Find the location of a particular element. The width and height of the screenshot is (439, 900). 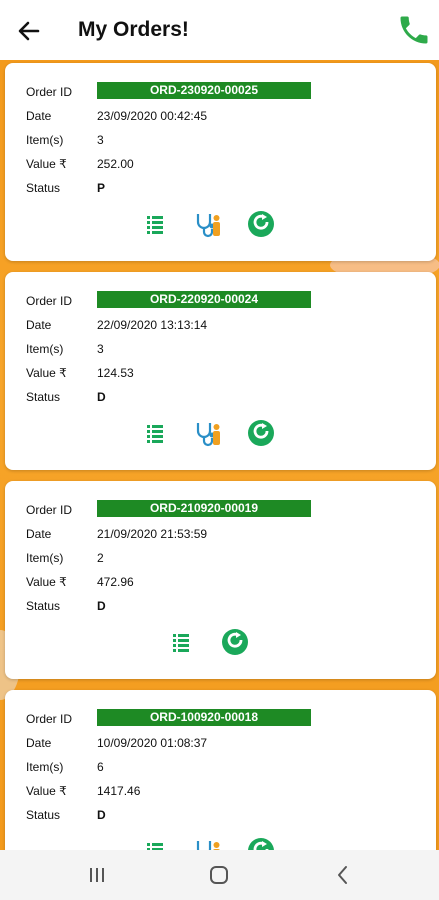

phone-icon is located at coordinates (414, 30).